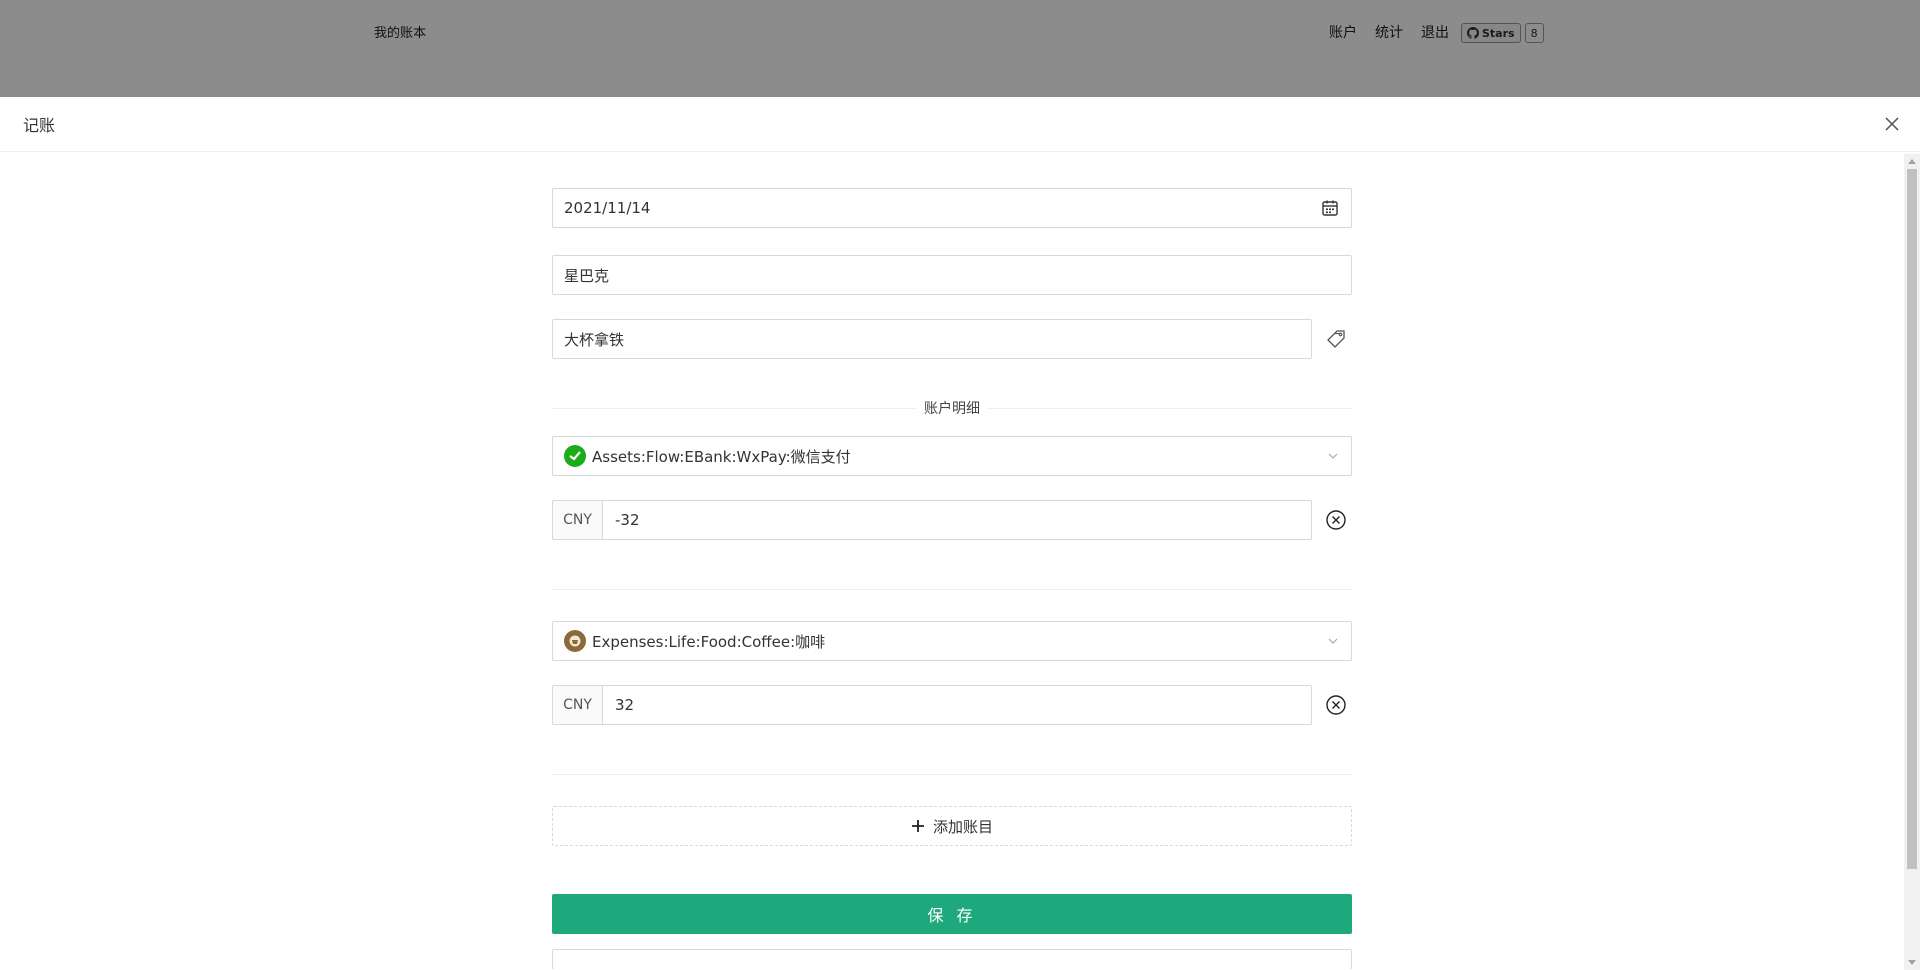 The width and height of the screenshot is (1920, 970). Describe the element at coordinates (952, 641) in the screenshot. I see `account-select-2: Expenses:Life:Food:Coffee:咖啡` at that location.